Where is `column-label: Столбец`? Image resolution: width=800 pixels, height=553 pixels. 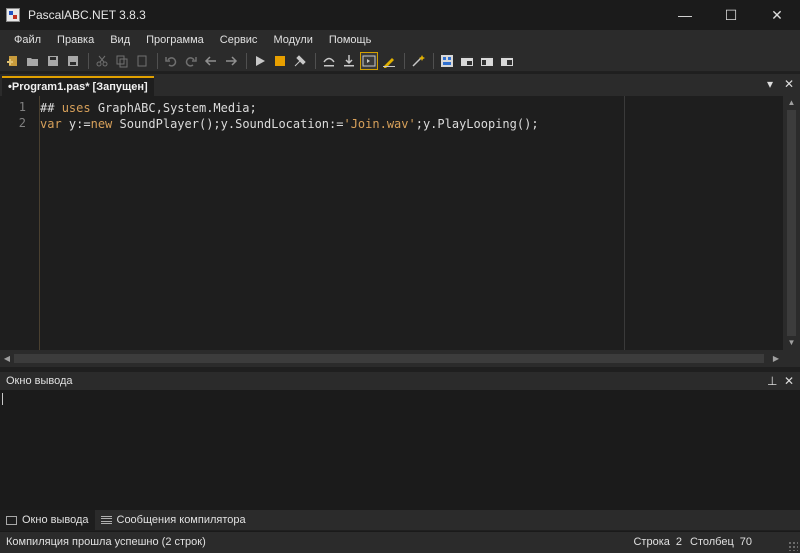
column-label: Столбец is located at coordinates (712, 542).